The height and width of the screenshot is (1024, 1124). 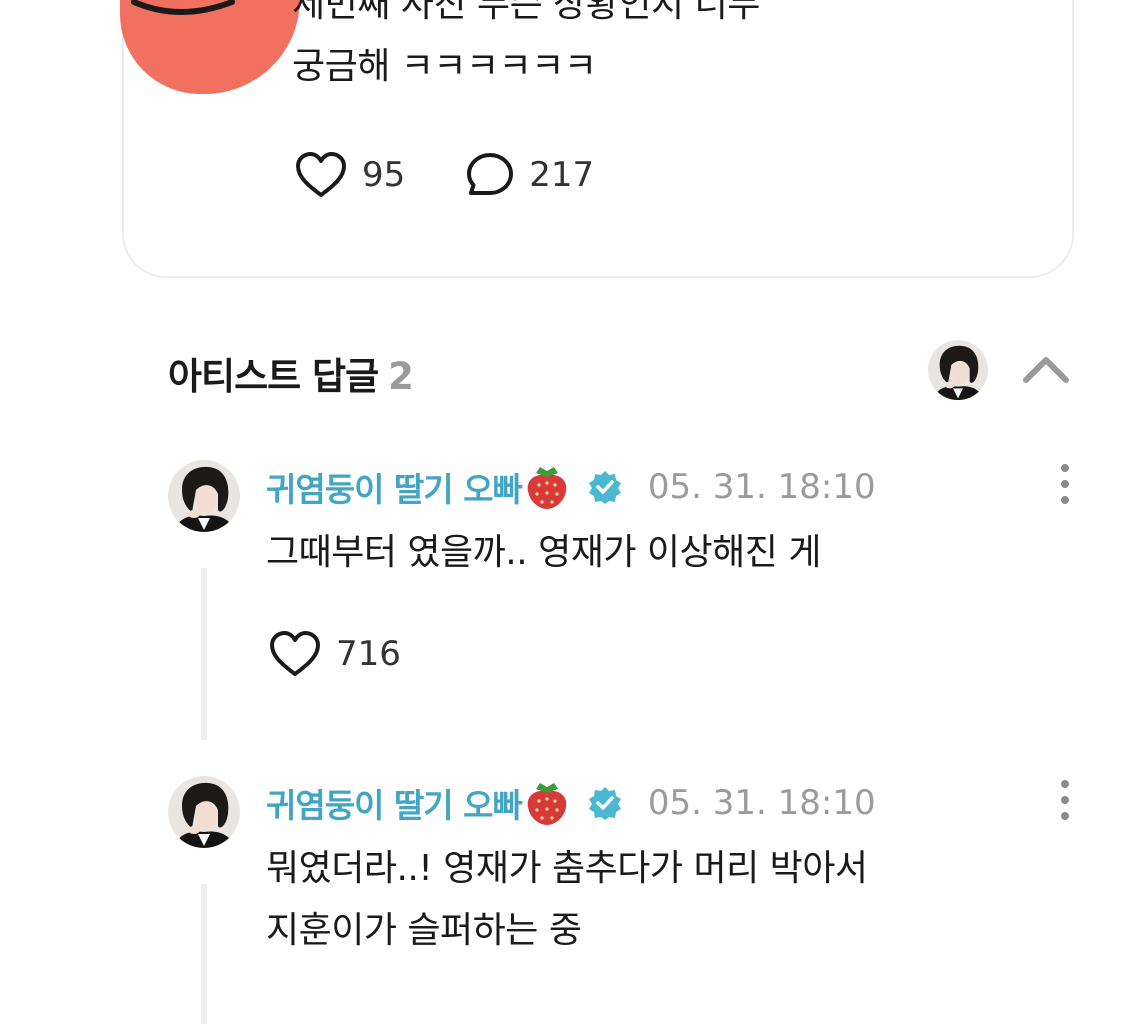 I want to click on comment-count: 217, so click(x=562, y=175).